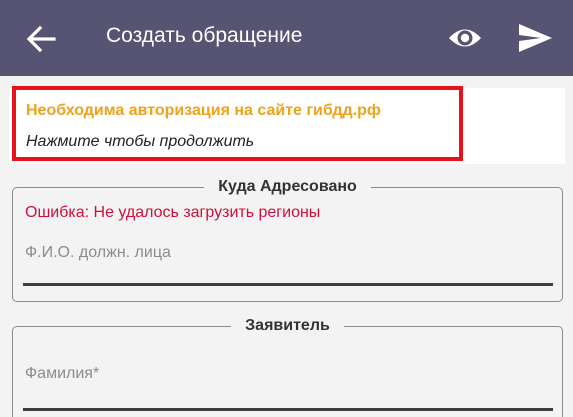  What do you see at coordinates (535, 38) in the screenshot?
I see `send-icon` at bounding box center [535, 38].